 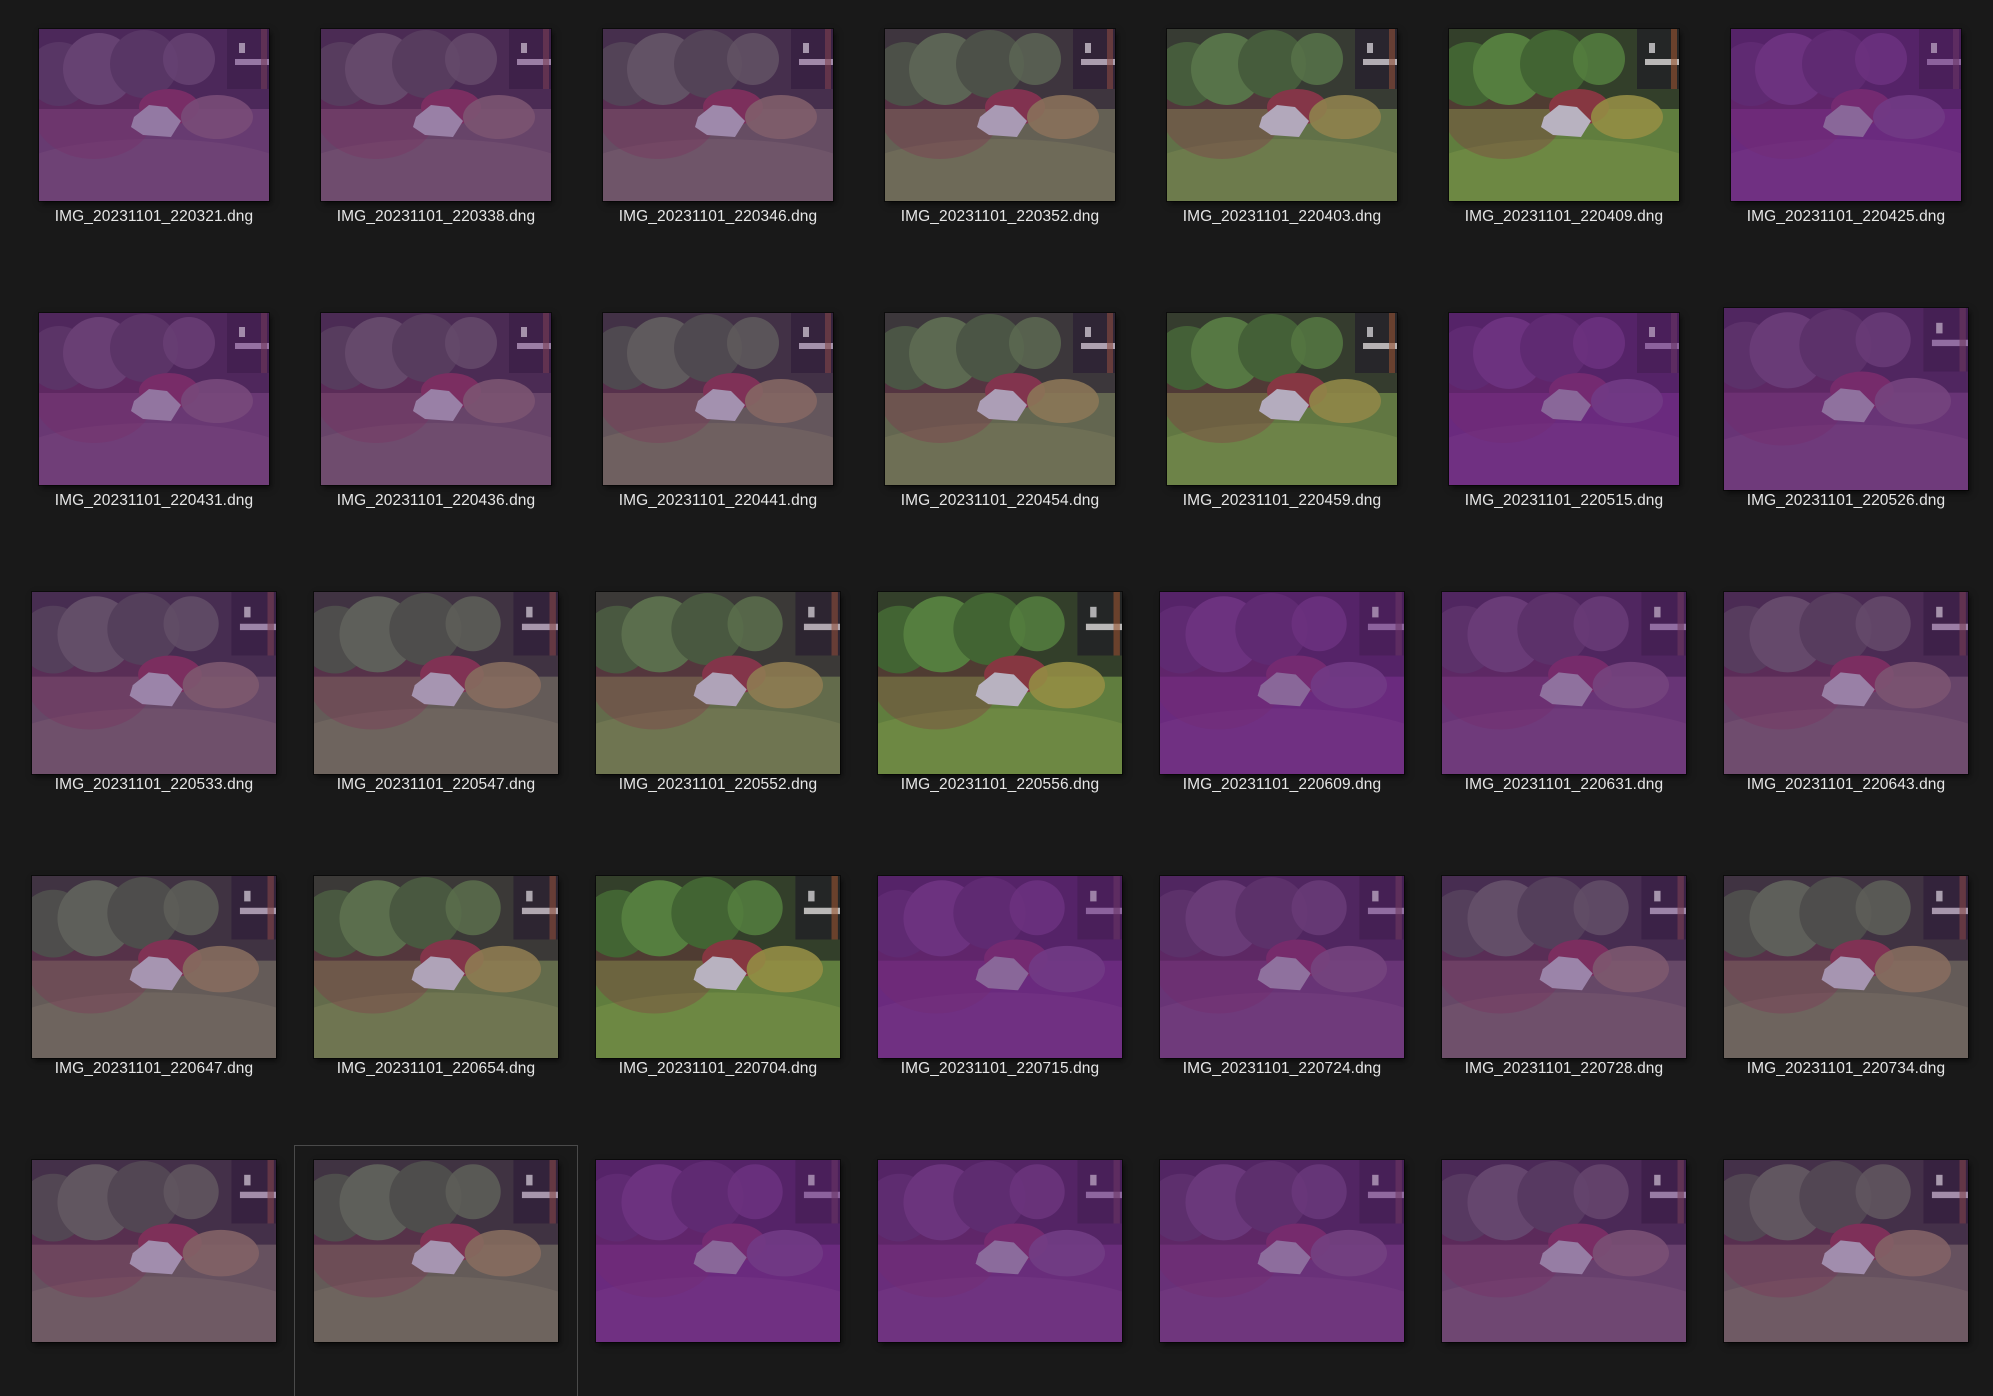 I want to click on file-item: IMG_20231101_220441.dng, so click(x=718, y=419).